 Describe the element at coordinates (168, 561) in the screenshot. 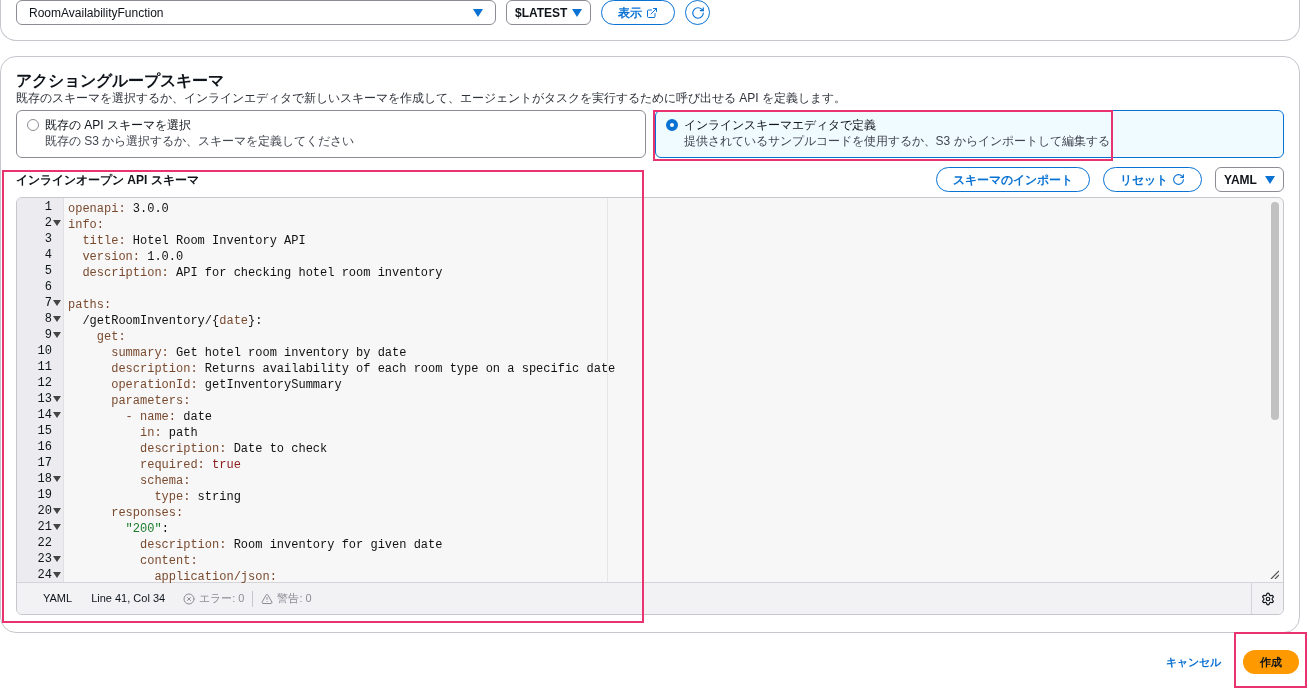

I see `code-line: content:` at that location.